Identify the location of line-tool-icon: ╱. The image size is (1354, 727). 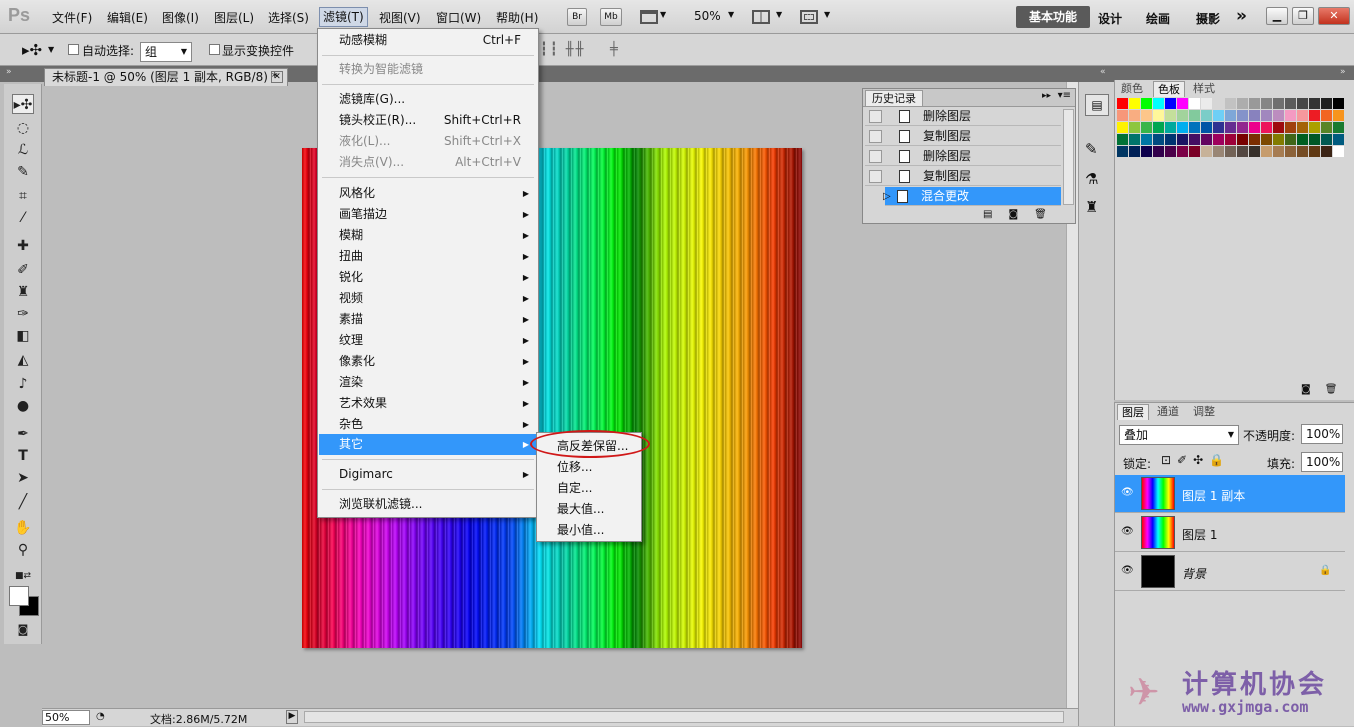
(23, 502).